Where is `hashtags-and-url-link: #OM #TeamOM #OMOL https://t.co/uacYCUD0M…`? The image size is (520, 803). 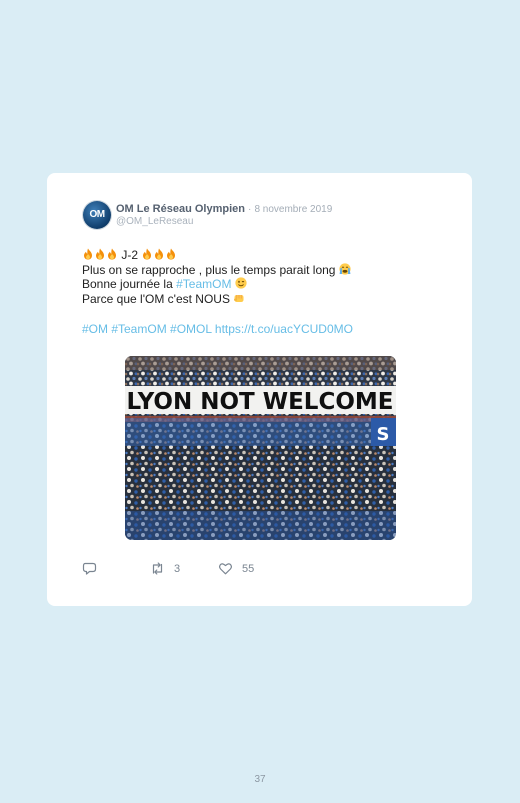
hashtags-and-url-link: #OM #TeamOM #OMOL https://t.co/uacYCUD0M… is located at coordinates (217, 329).